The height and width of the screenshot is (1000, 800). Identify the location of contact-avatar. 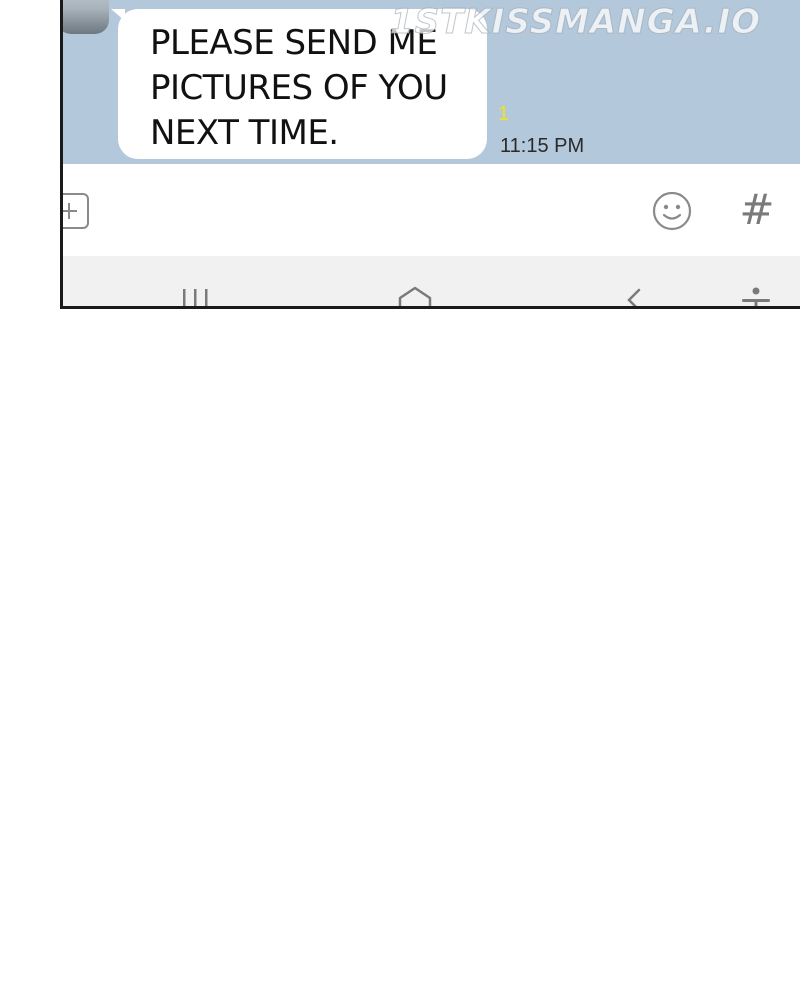
(86, 17).